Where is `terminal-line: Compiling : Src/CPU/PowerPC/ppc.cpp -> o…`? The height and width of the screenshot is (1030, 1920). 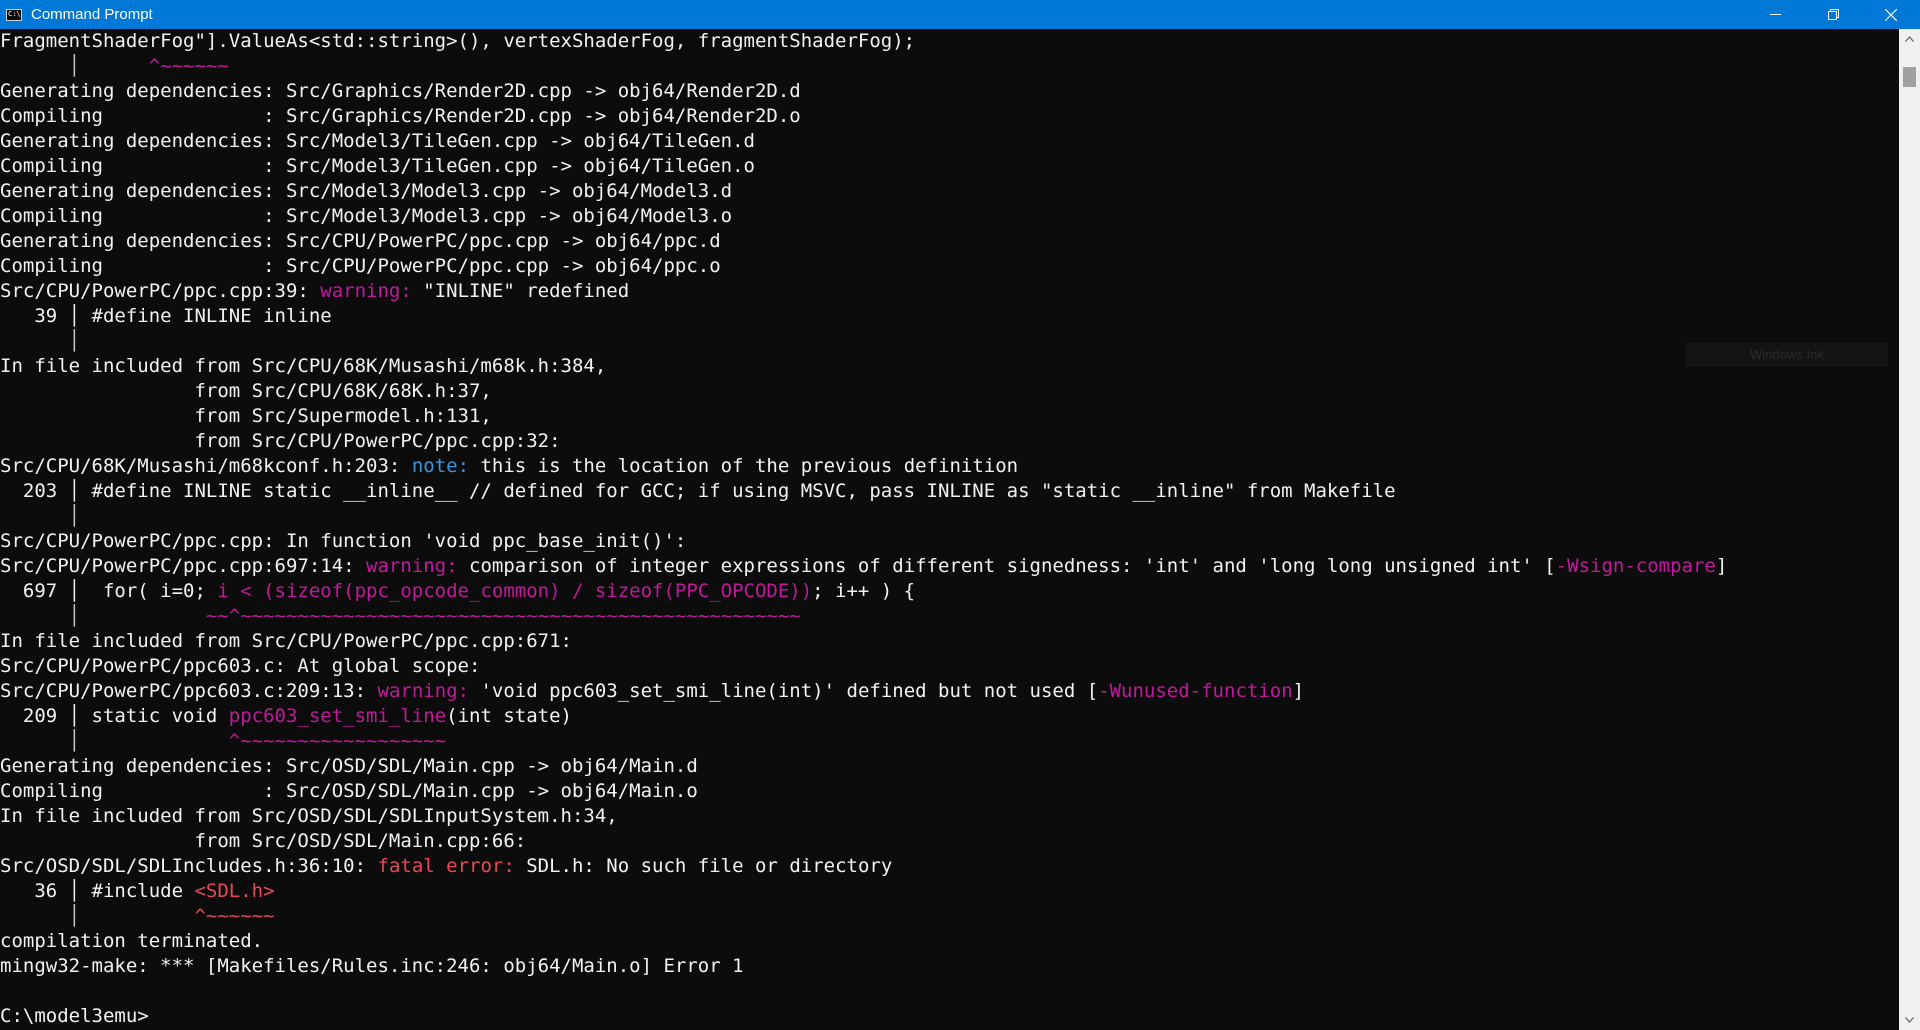 terminal-line: Compiling : Src/CPU/PowerPC/ppc.cpp -> o… is located at coordinates (949, 266).